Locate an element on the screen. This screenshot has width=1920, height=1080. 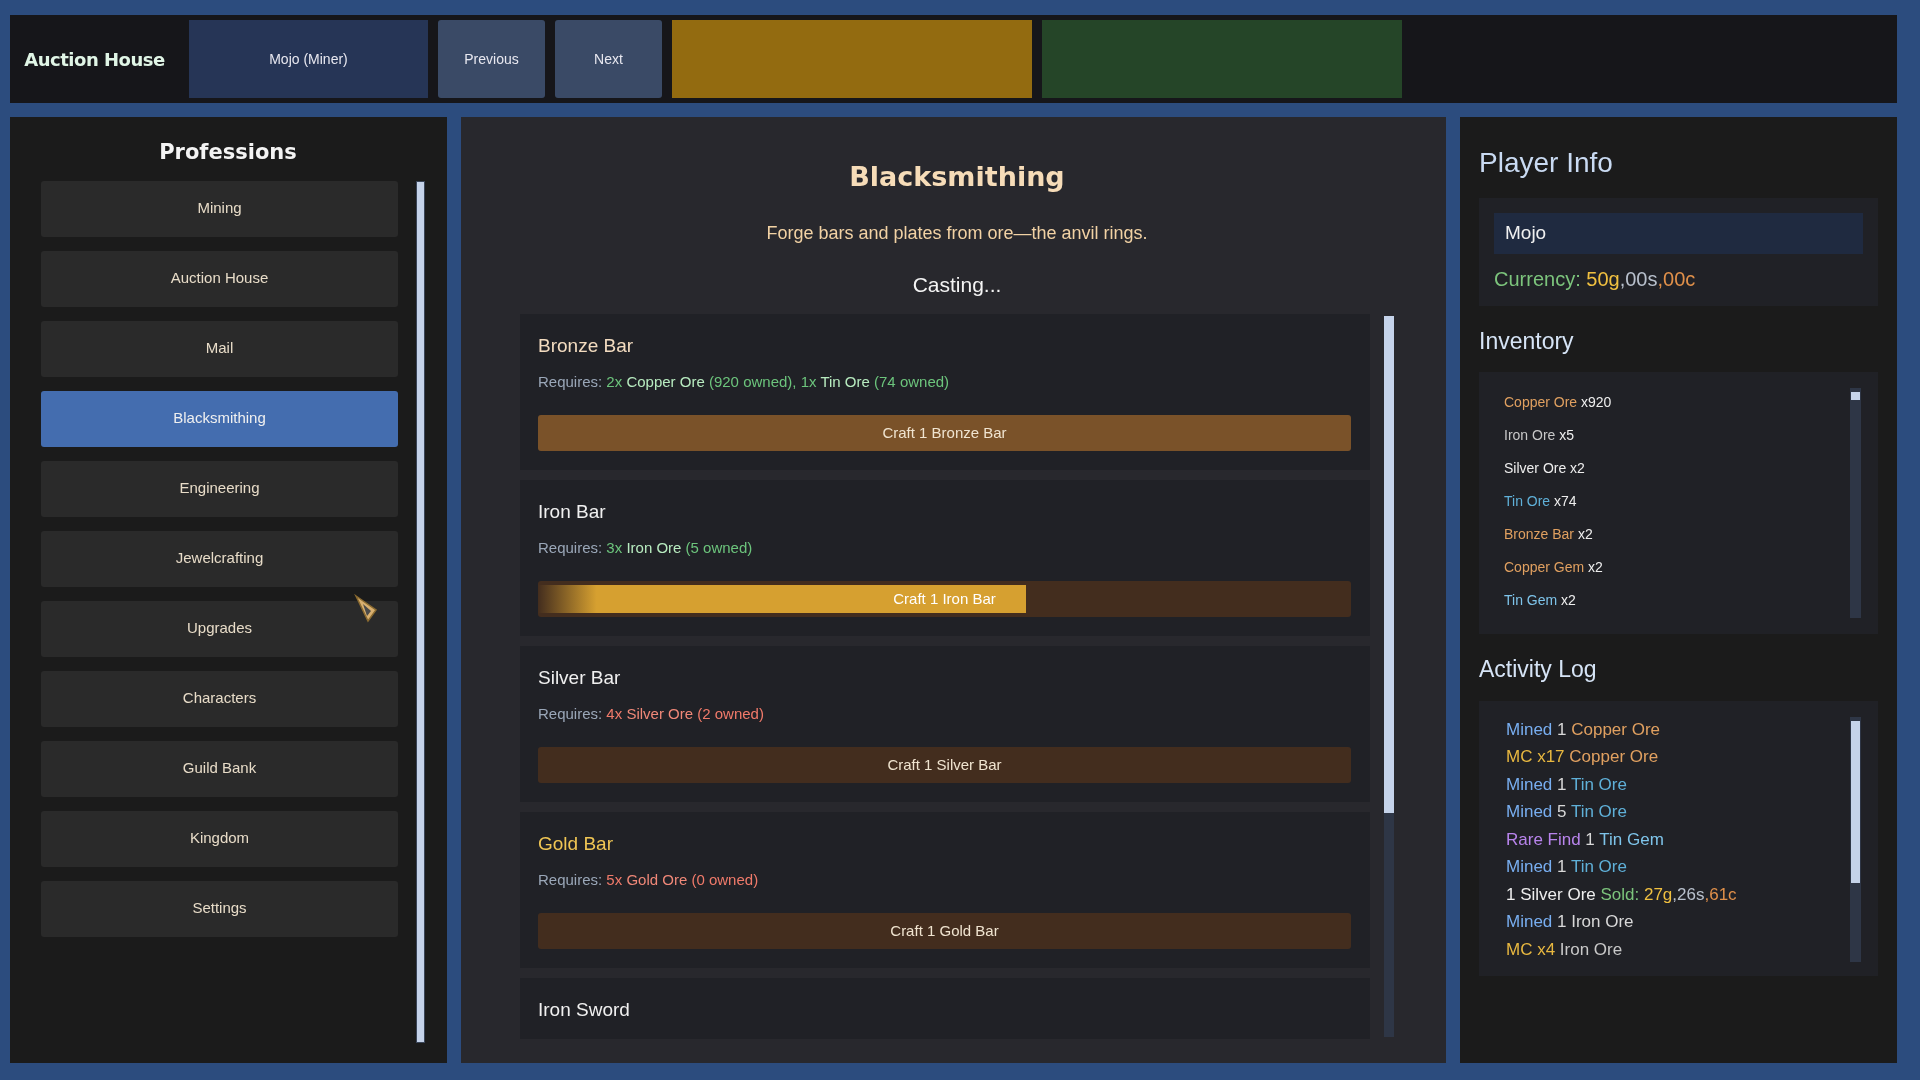
log-entry: Mined 5 Tin Ore is located at coordinates (1567, 812).